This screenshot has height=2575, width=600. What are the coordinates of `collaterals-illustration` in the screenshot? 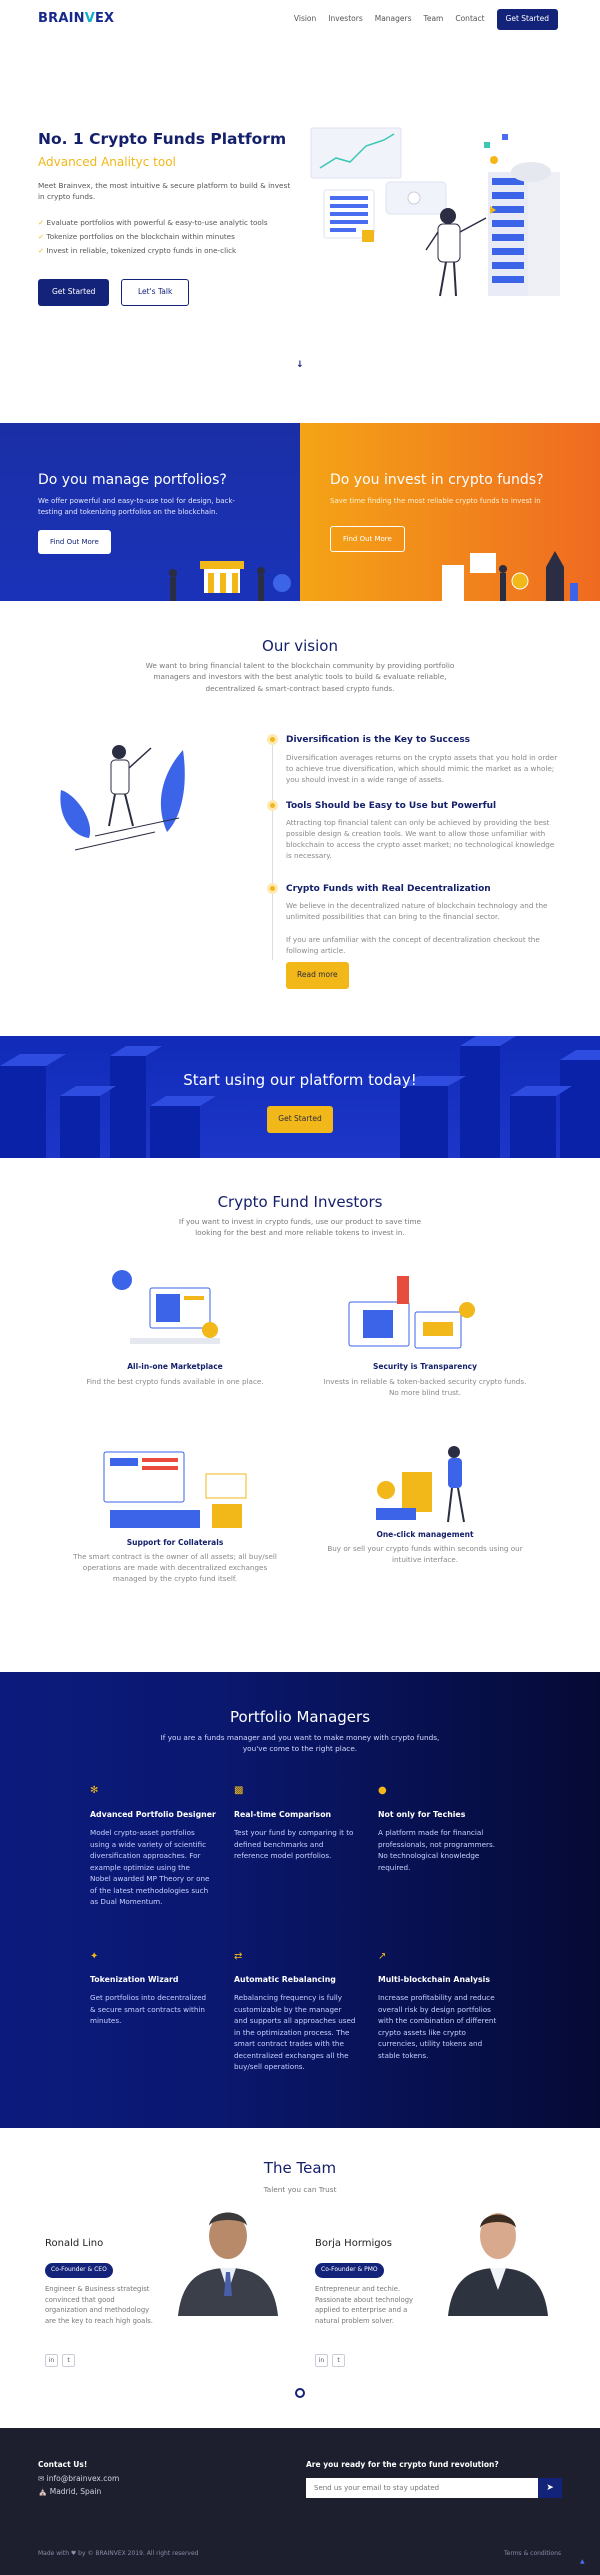 It's located at (175, 1489).